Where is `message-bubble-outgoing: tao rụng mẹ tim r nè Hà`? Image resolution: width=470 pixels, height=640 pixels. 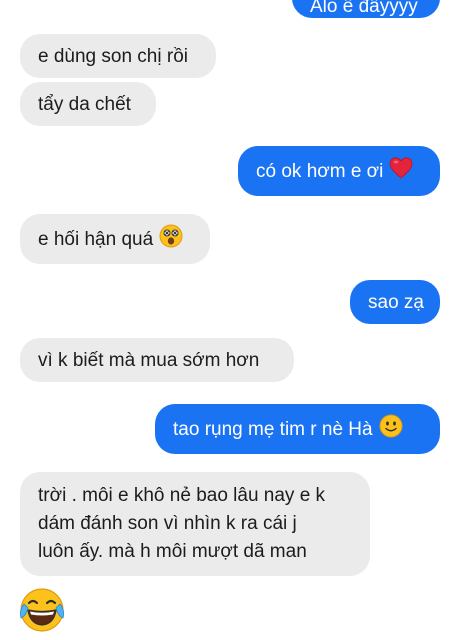
message-bubble-outgoing: tao rụng mẹ tim r nè Hà is located at coordinates (297, 429).